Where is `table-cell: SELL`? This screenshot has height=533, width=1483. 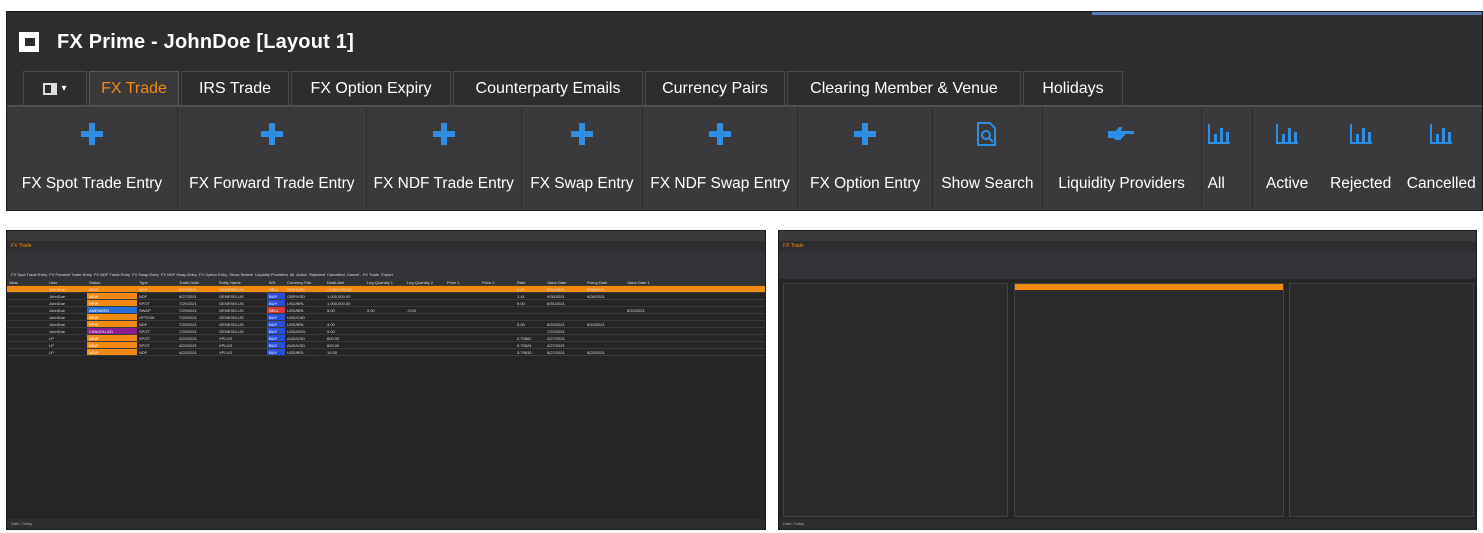
table-cell: SELL is located at coordinates (274, 289).